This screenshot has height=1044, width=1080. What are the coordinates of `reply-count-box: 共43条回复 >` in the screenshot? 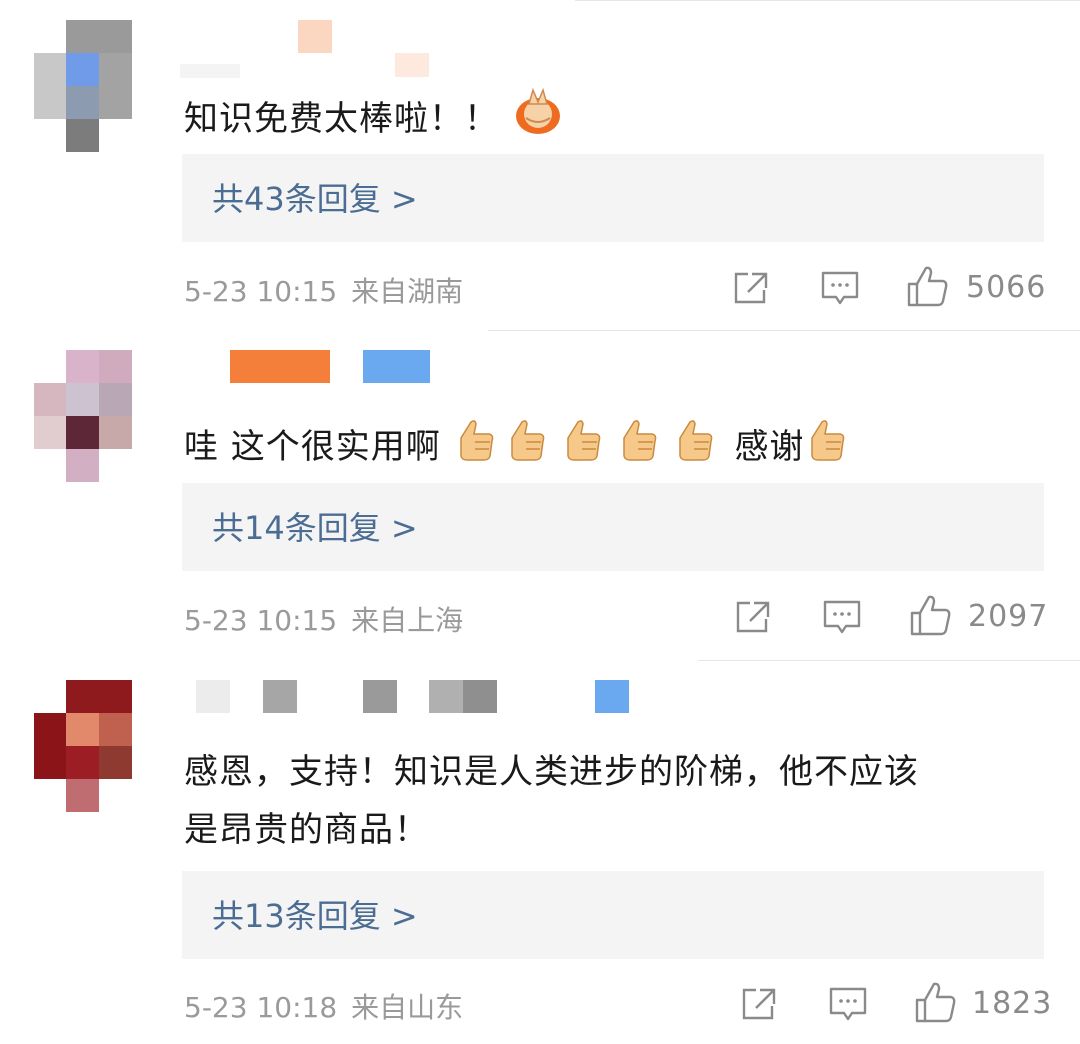 It's located at (613, 198).